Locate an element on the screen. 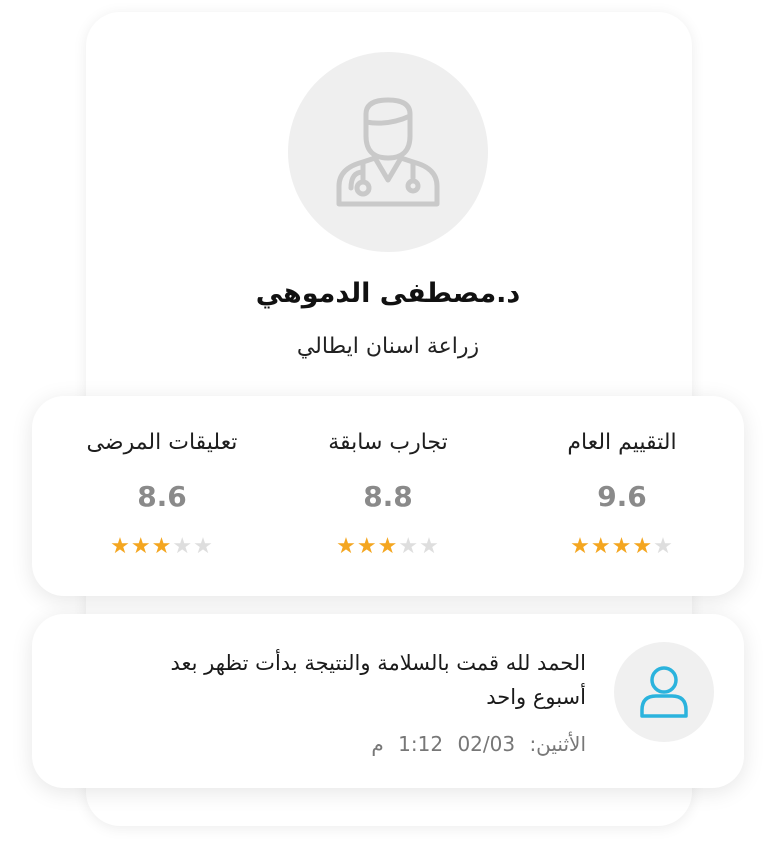 The image size is (776, 850). doctor-avatar is located at coordinates (388, 152).